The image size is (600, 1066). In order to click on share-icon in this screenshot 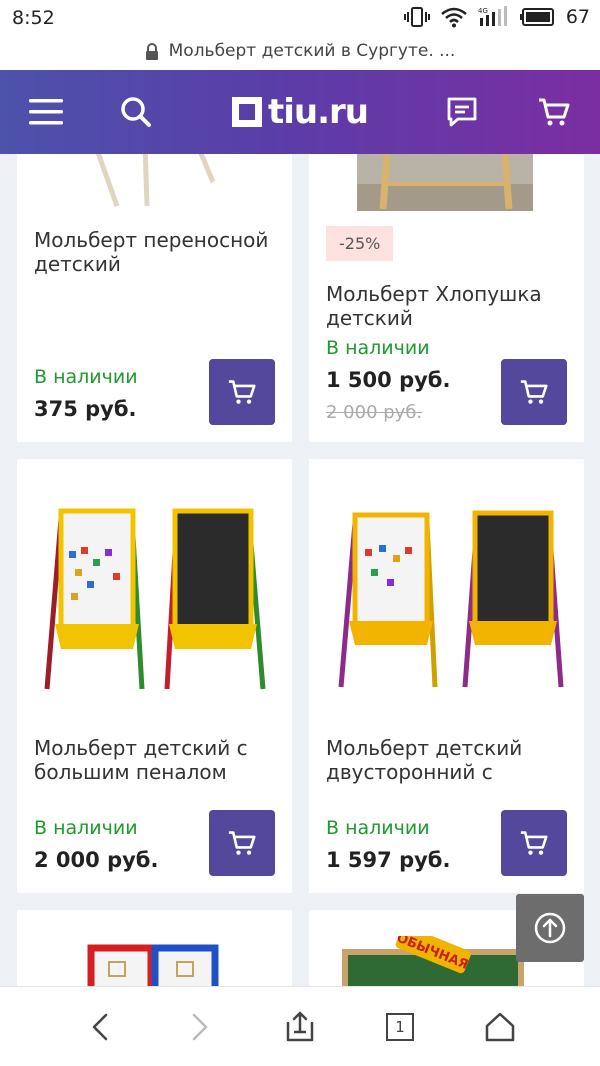, I will do `click(300, 1026)`.